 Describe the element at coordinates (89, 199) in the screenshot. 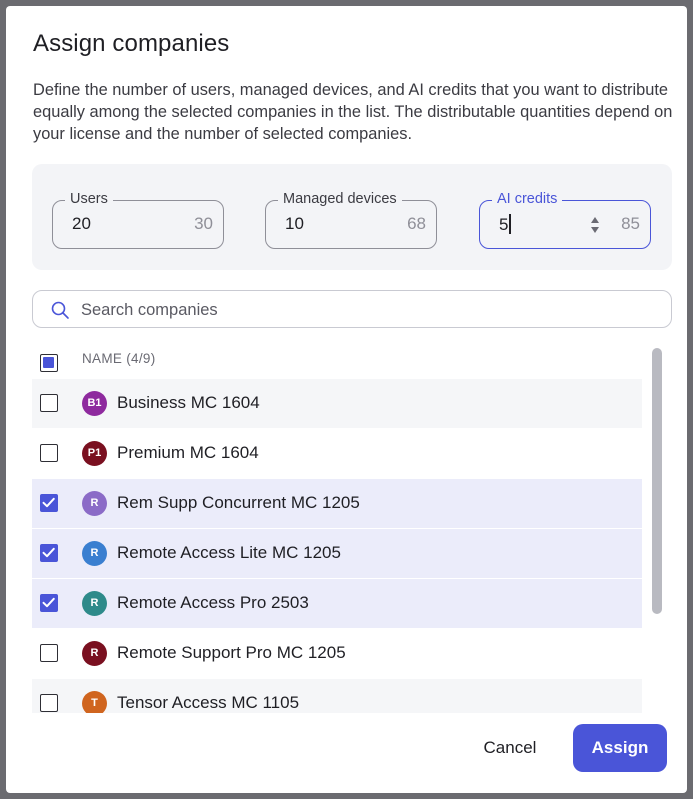

I see `users-label: Users` at that location.